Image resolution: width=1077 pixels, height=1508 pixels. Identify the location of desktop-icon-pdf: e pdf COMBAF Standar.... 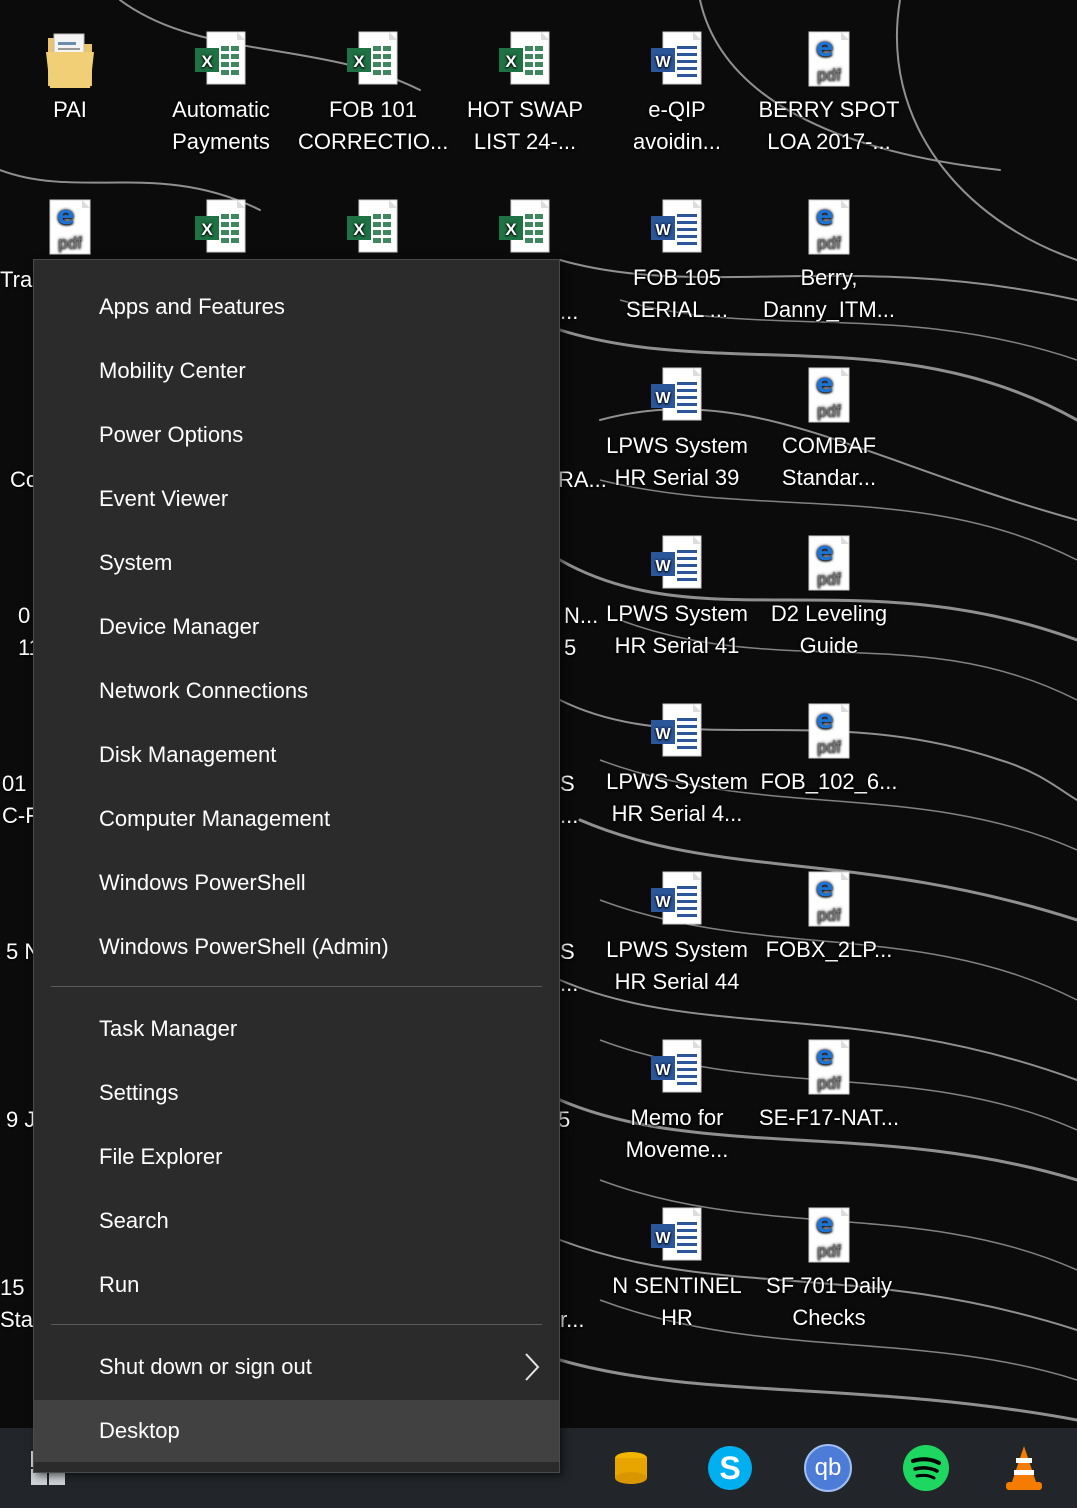
(829, 430).